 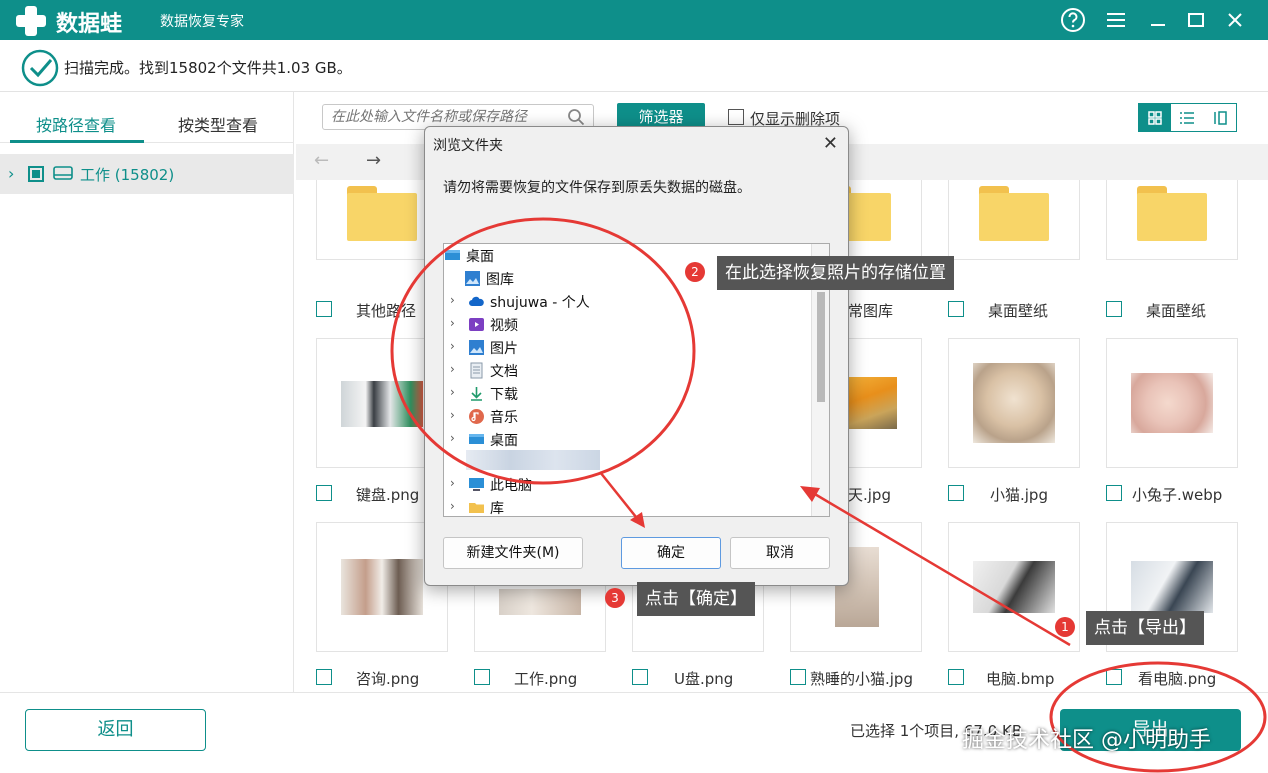 What do you see at coordinates (31, 21) in the screenshot?
I see `logo-icon` at bounding box center [31, 21].